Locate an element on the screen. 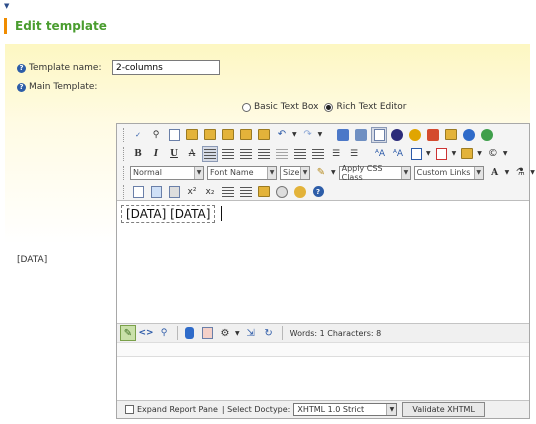 The image size is (536, 424). paste-icon is located at coordinates (192, 135).